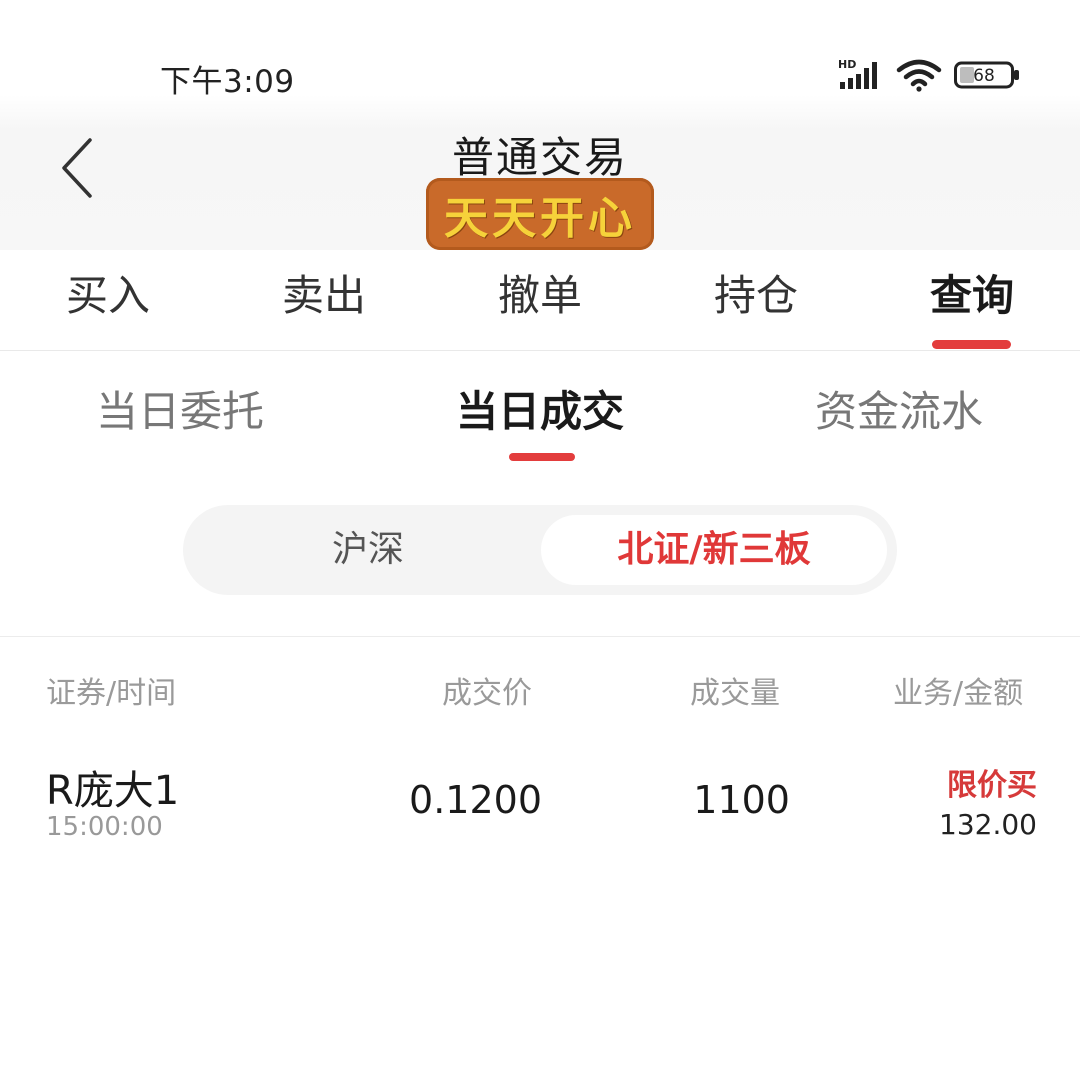  I want to click on security-name: R庞大1, so click(113, 791).